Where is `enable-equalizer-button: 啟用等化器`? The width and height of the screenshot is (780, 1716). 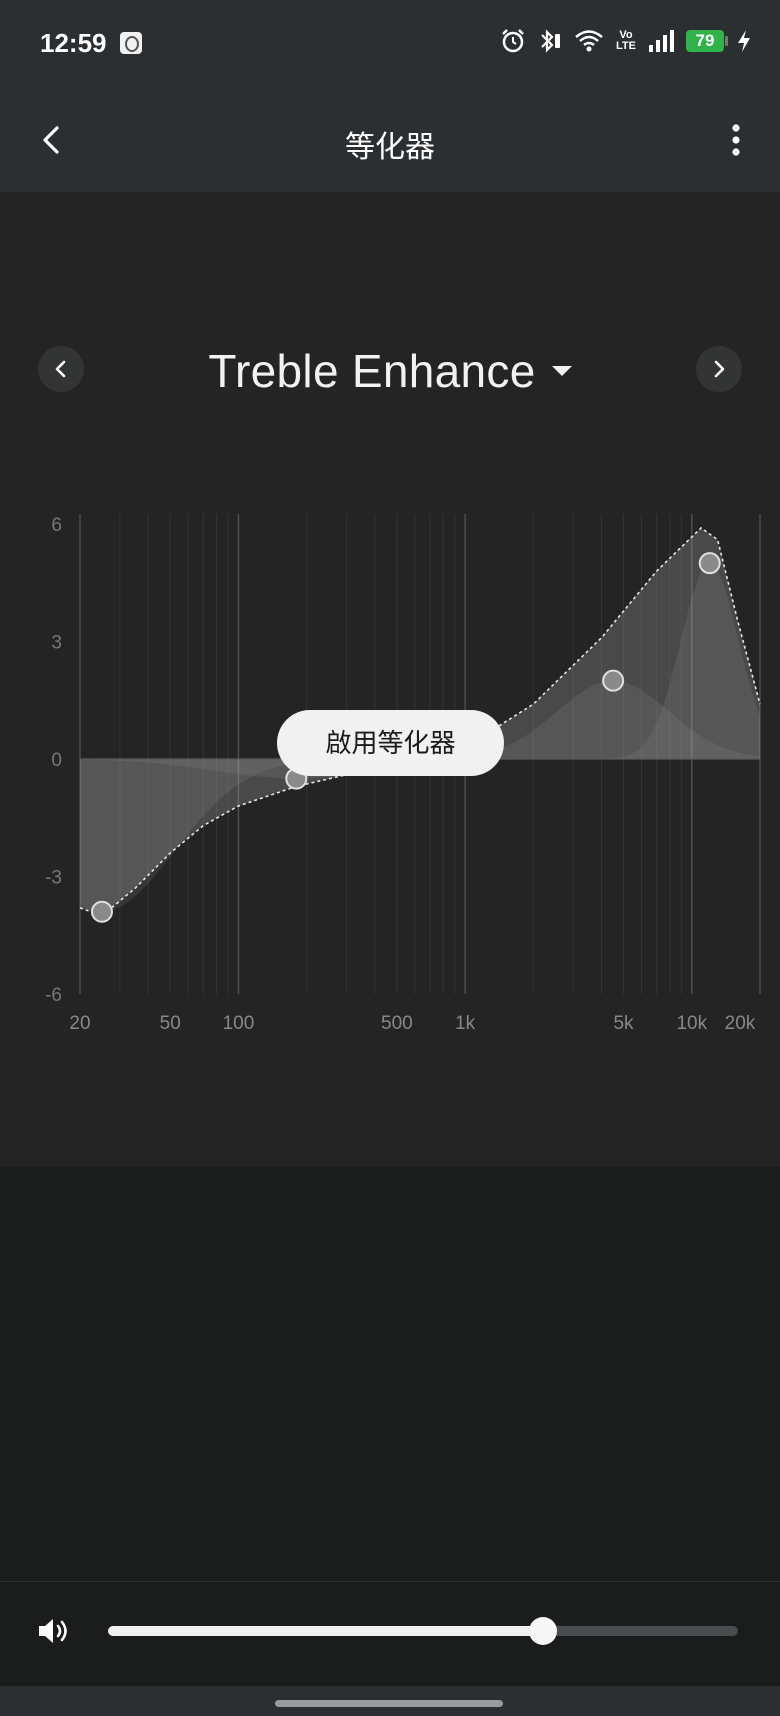 enable-equalizer-button: 啟用等化器 is located at coordinates (390, 743).